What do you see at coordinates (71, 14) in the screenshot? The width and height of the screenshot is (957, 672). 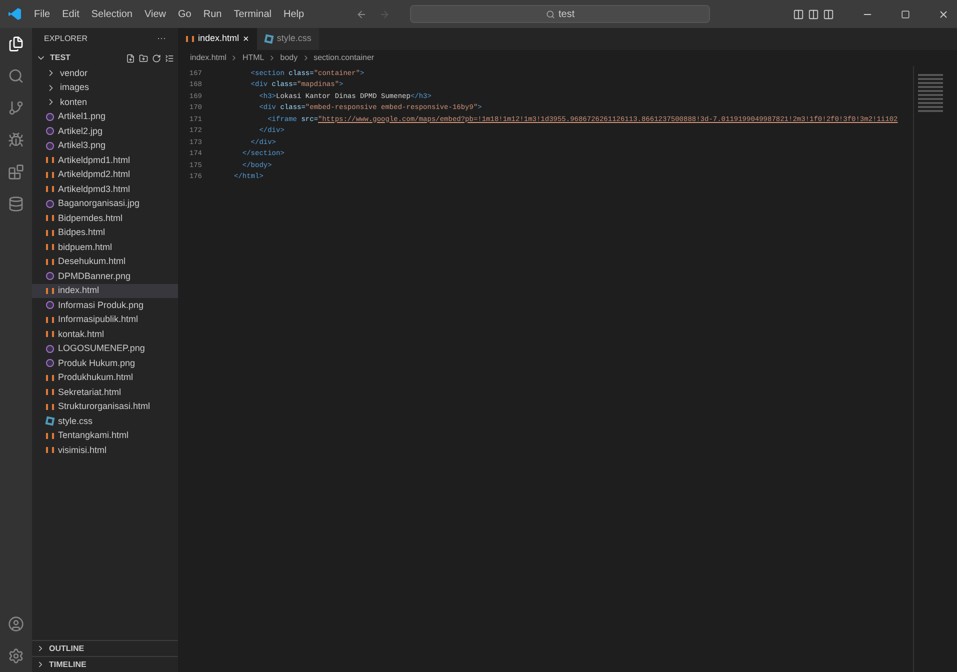 I see `menu-item: Edit` at bounding box center [71, 14].